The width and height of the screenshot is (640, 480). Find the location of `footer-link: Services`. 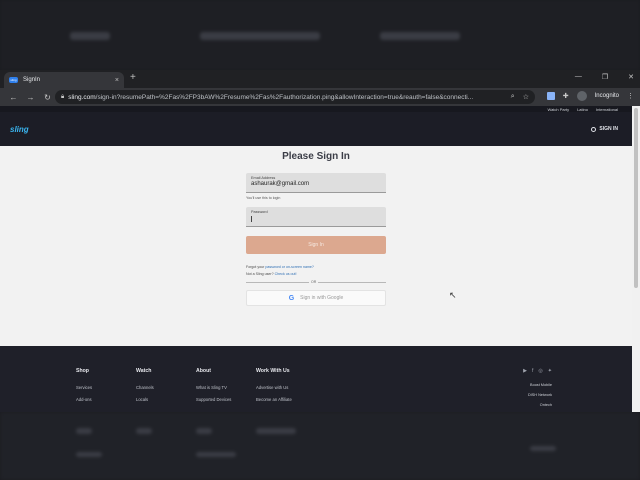

footer-link: Services is located at coordinates (84, 387).